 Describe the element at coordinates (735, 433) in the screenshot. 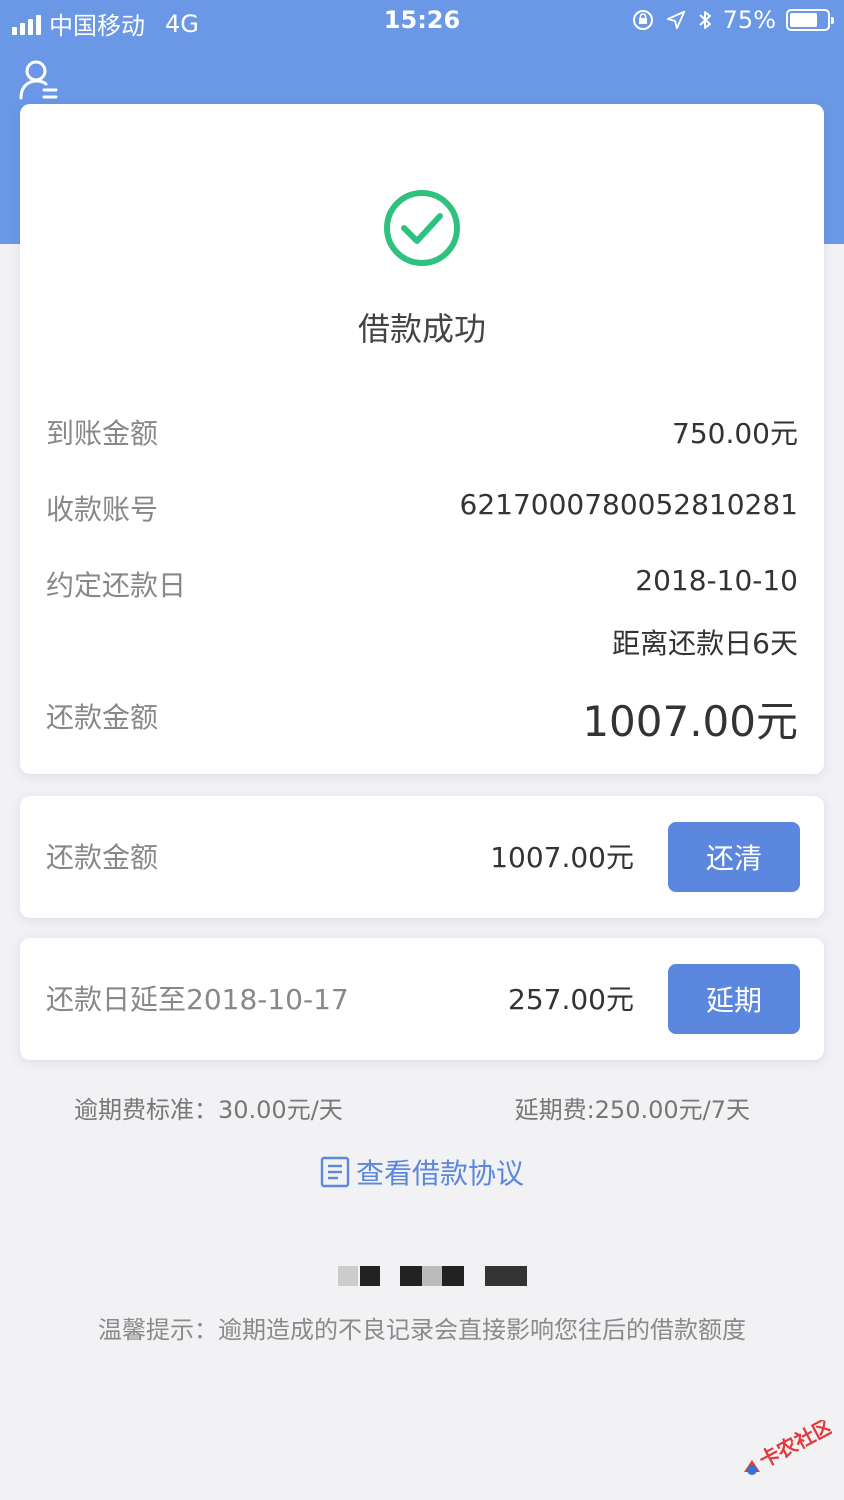

I see `row-value: 750.00元` at that location.